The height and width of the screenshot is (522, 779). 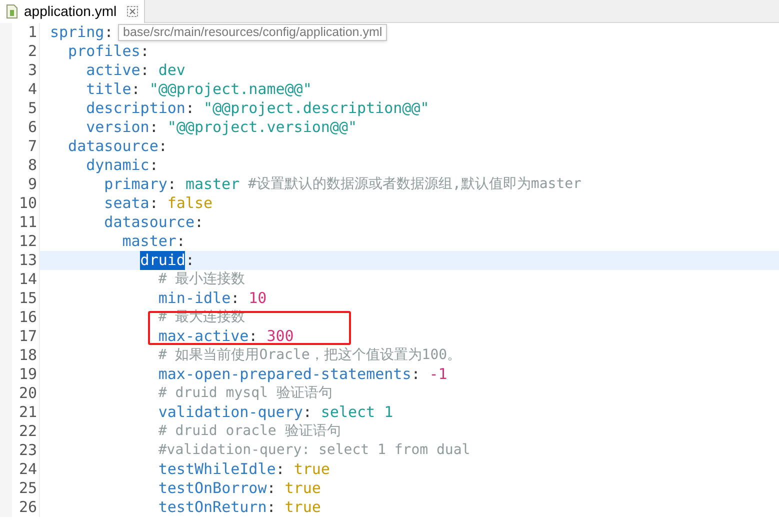 What do you see at coordinates (27, 241) in the screenshot?
I see `line-number: 12` at bounding box center [27, 241].